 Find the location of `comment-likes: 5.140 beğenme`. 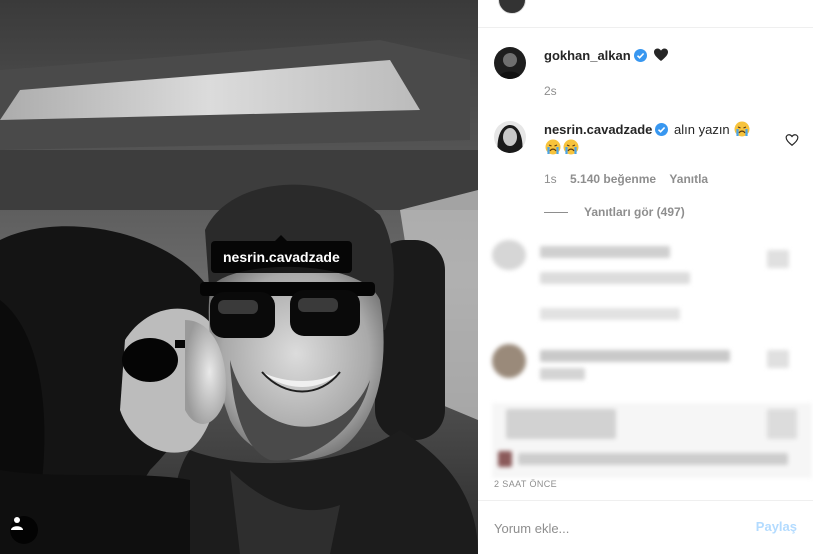

comment-likes: 5.140 beğenme is located at coordinates (613, 179).